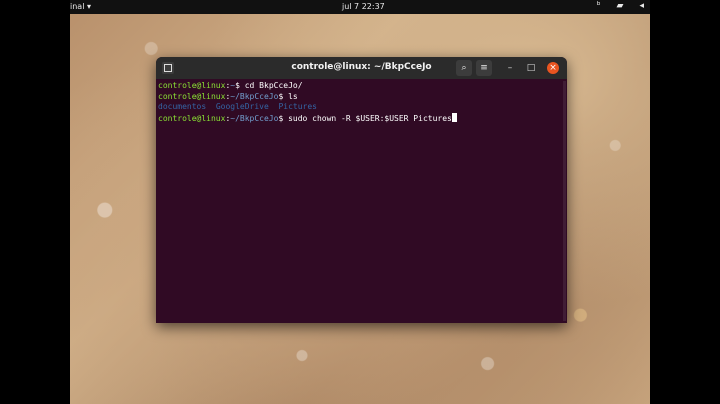 The image size is (720, 404). I want to click on top-bar: inal ▾ jul 7 22:37 ᵇ ▰ ◂, so click(360, 7).